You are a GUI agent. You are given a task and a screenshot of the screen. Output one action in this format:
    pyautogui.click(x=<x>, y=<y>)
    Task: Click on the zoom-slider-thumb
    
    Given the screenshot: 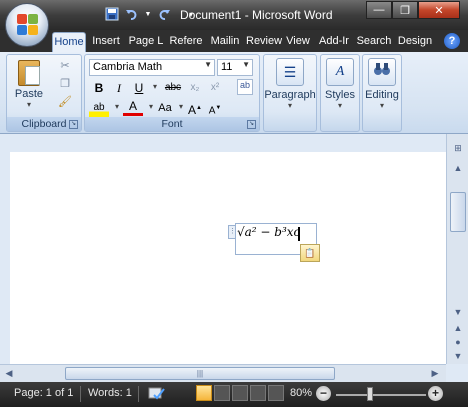 What is the action you would take?
    pyautogui.click(x=370, y=394)
    